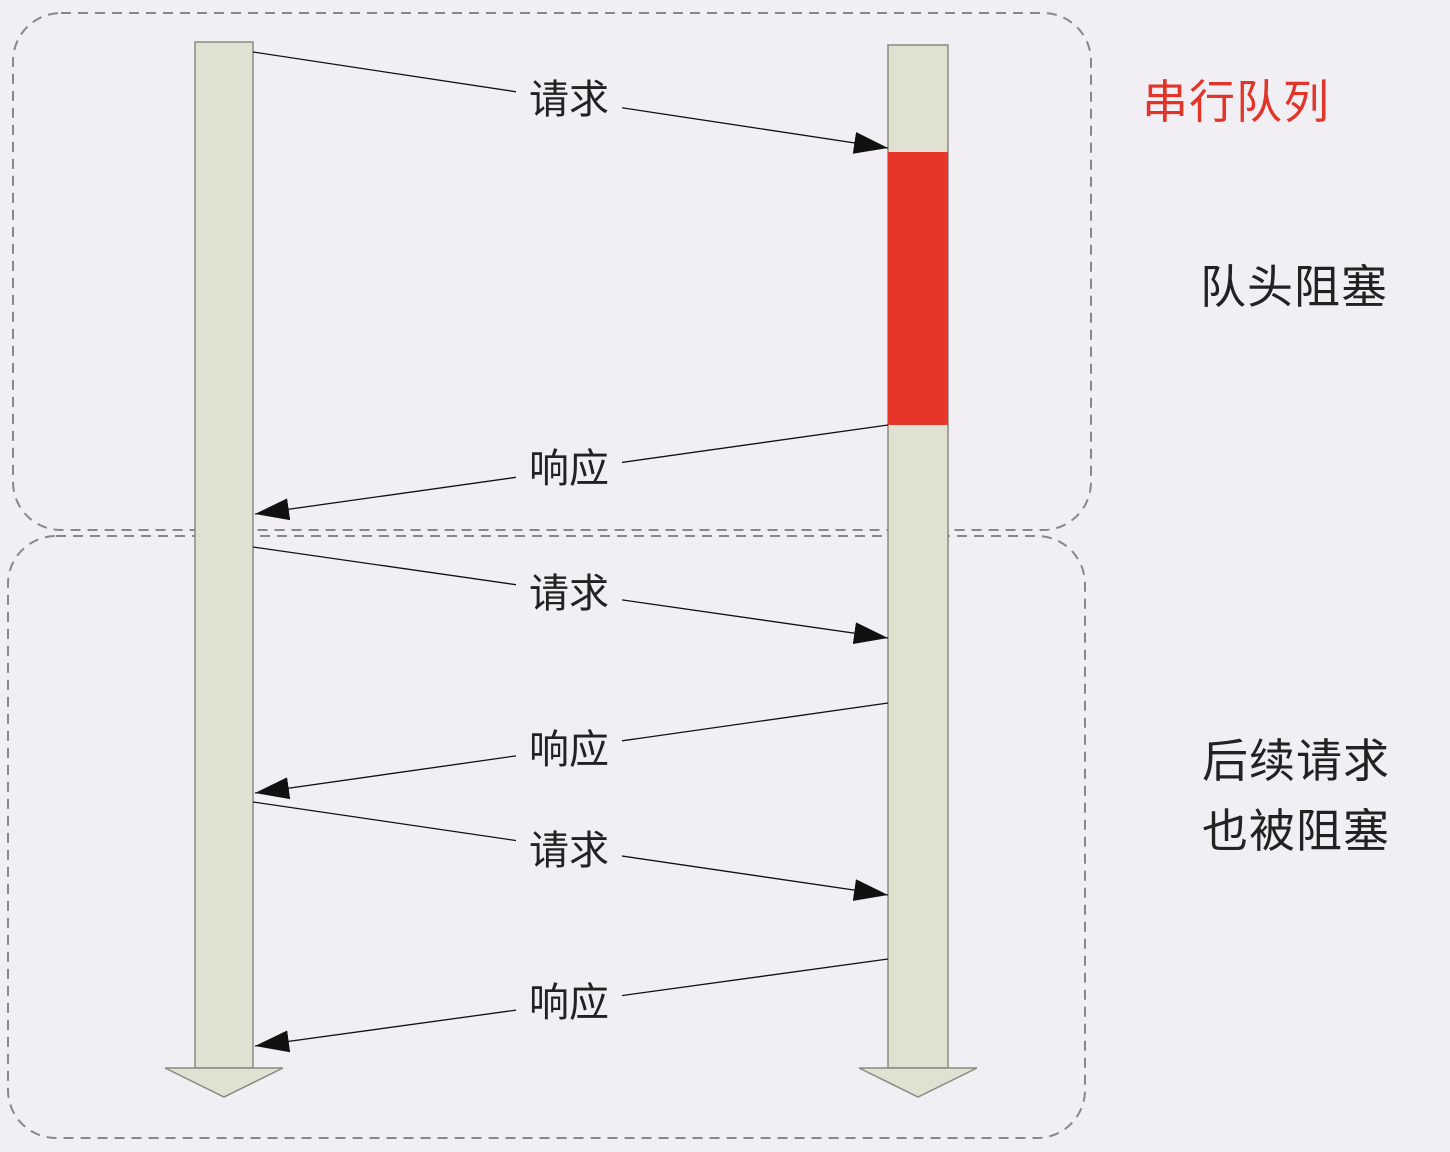 Image resolution: width=1450 pixels, height=1152 pixels. What do you see at coordinates (569, 1003) in the screenshot?
I see `message-label-6: 响应` at bounding box center [569, 1003].